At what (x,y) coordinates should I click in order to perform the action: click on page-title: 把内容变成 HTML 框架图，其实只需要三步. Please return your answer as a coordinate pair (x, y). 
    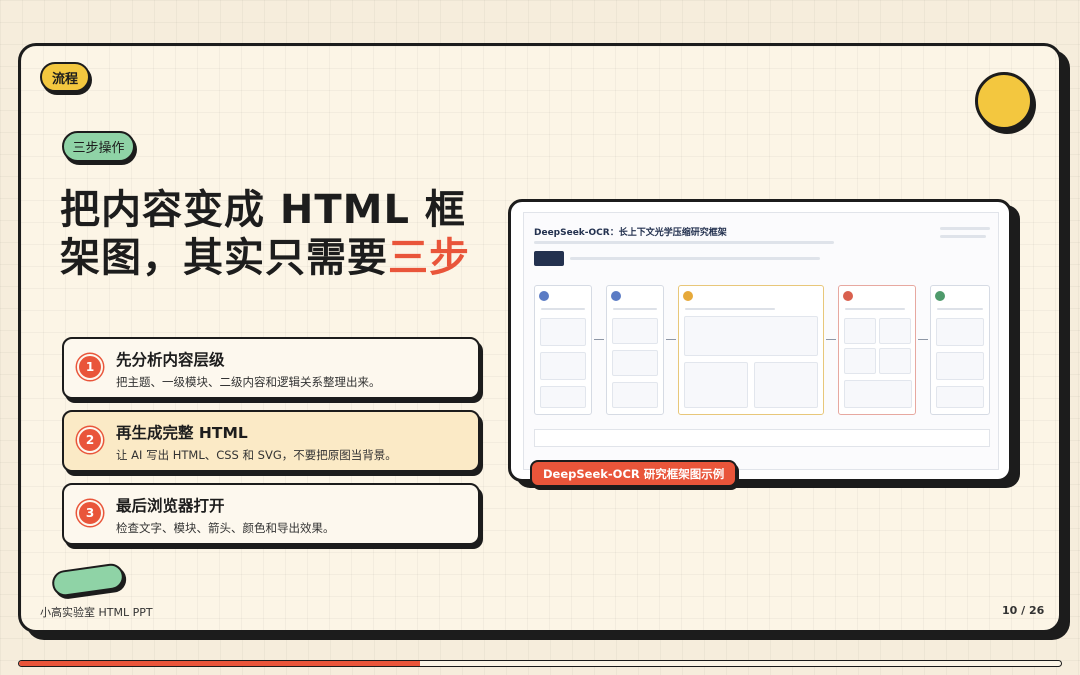
    Looking at the image, I should click on (270, 234).